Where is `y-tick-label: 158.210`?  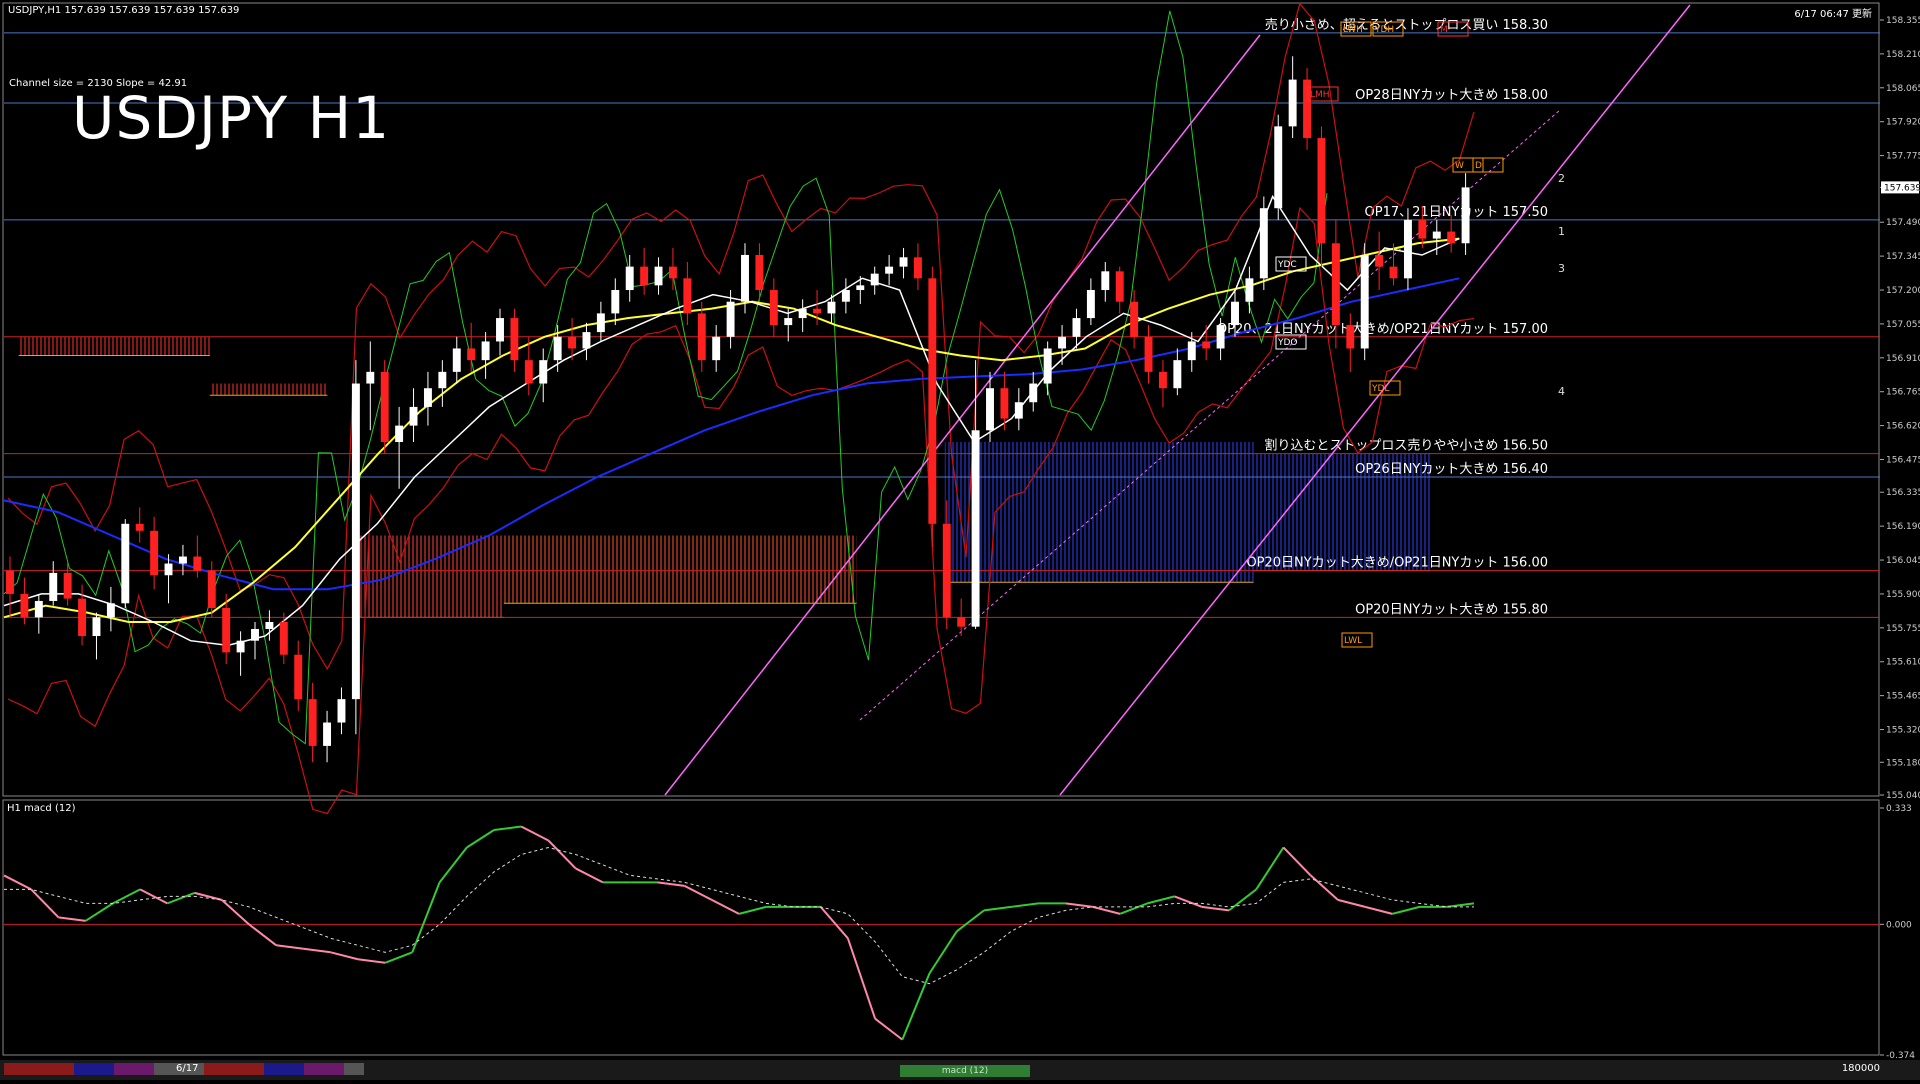
y-tick-label: 158.210 is located at coordinates (1903, 55).